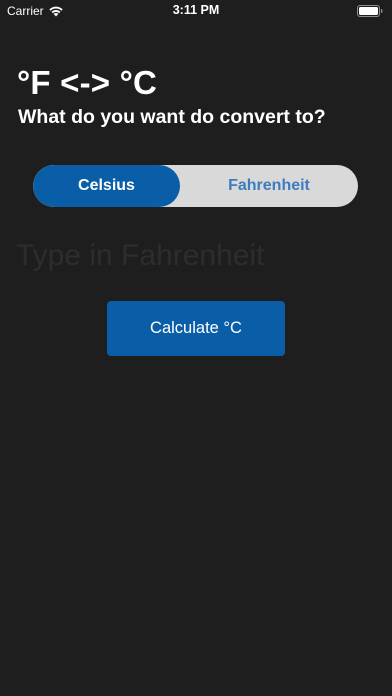 The height and width of the screenshot is (696, 392). I want to click on page-title: °F <-> °C, so click(87, 82).